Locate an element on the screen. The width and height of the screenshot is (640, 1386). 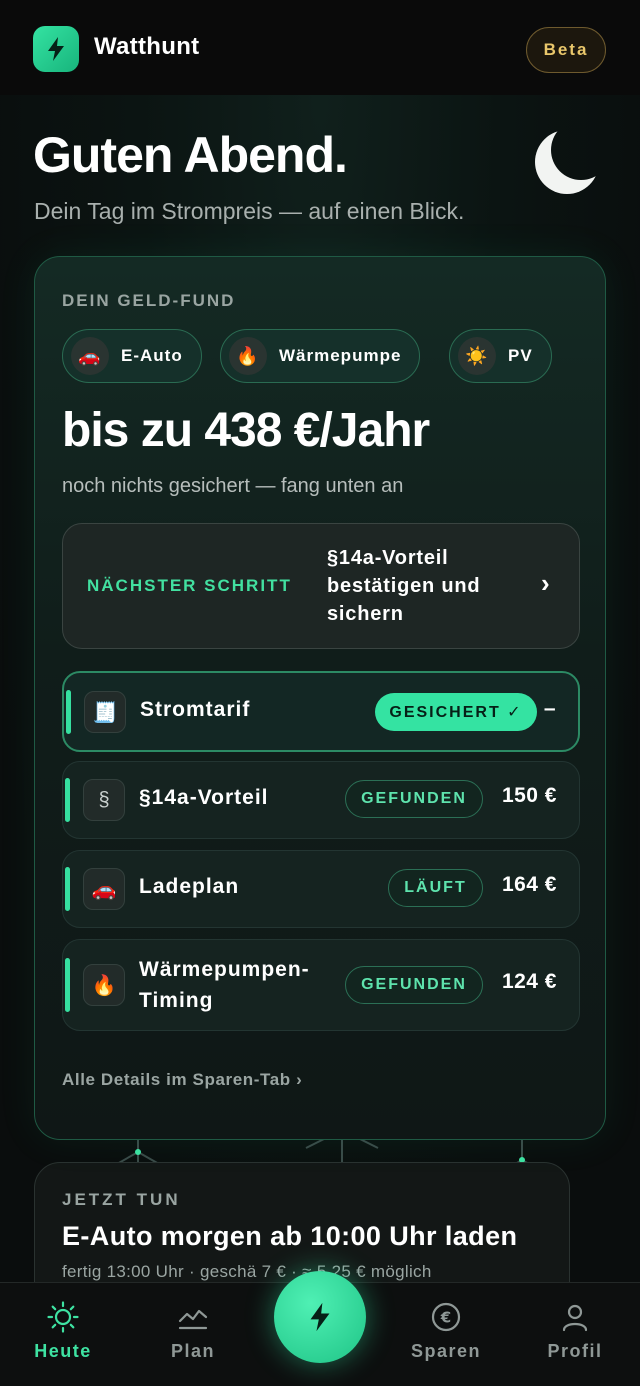
chip-pv: ☀️ PV is located at coordinates (500, 356).